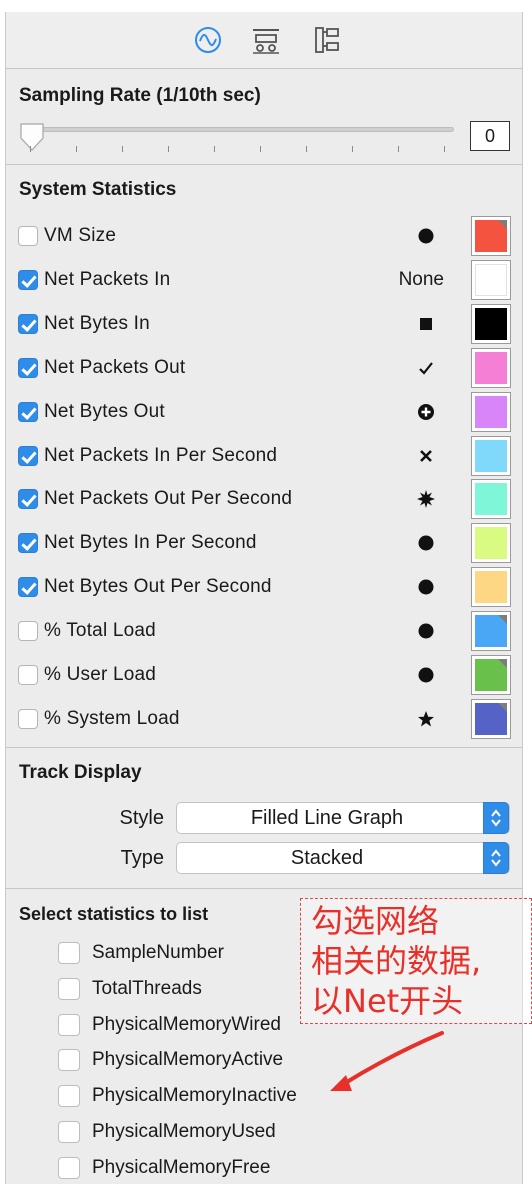  I want to click on marker-none-label: None, so click(409, 280).